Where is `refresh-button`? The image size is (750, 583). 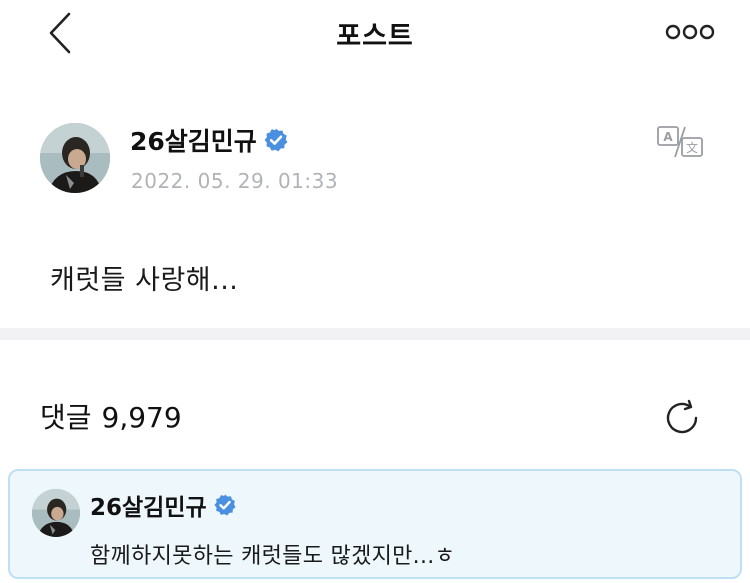
refresh-button is located at coordinates (682, 418).